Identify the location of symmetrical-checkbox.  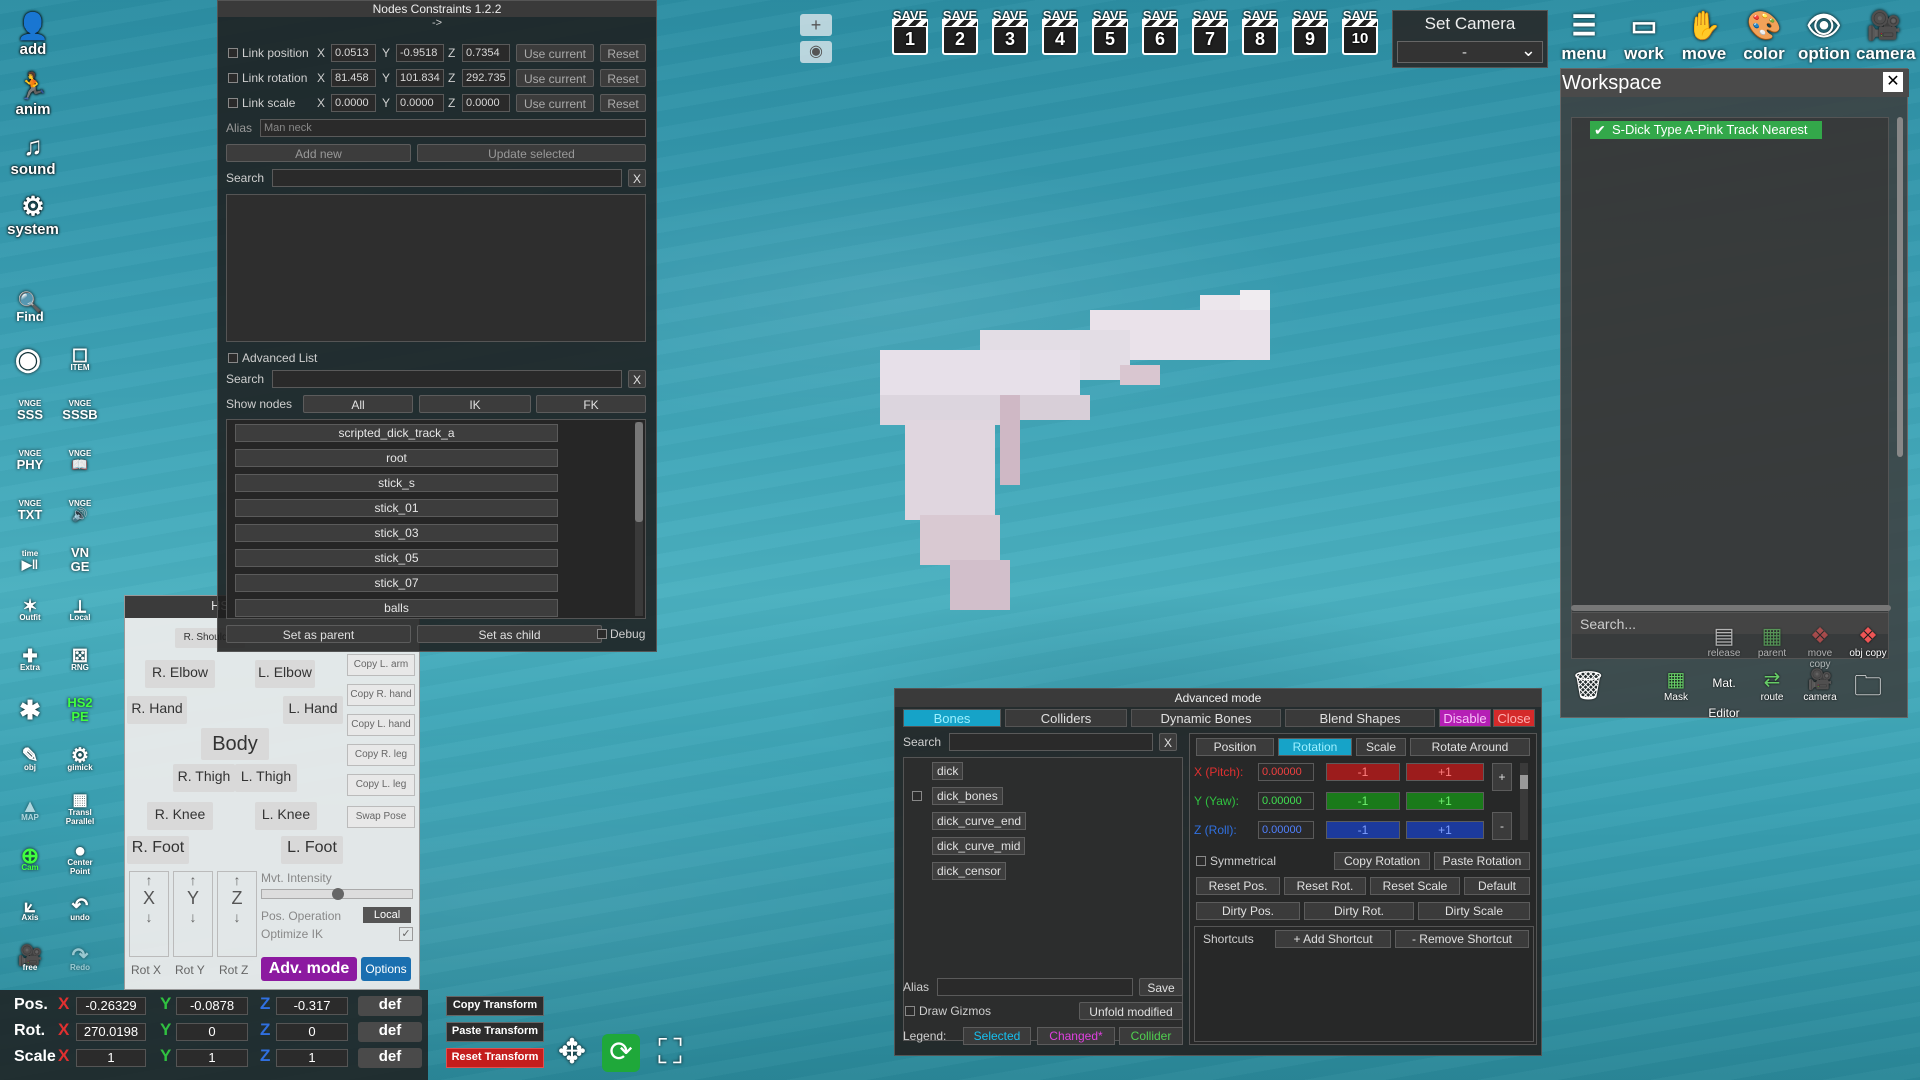
(1201, 861).